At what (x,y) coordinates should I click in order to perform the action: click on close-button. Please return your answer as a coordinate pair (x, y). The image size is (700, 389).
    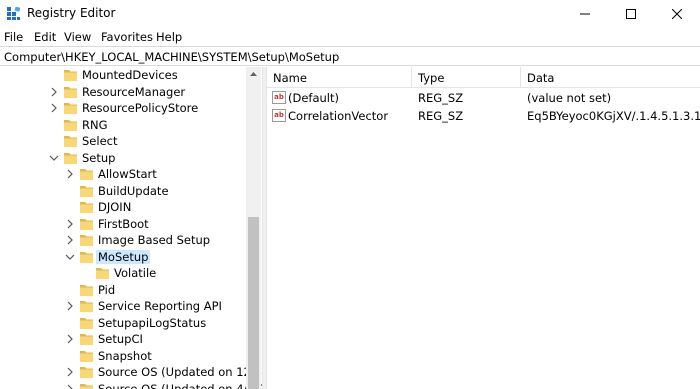
    Looking at the image, I should click on (677, 14).